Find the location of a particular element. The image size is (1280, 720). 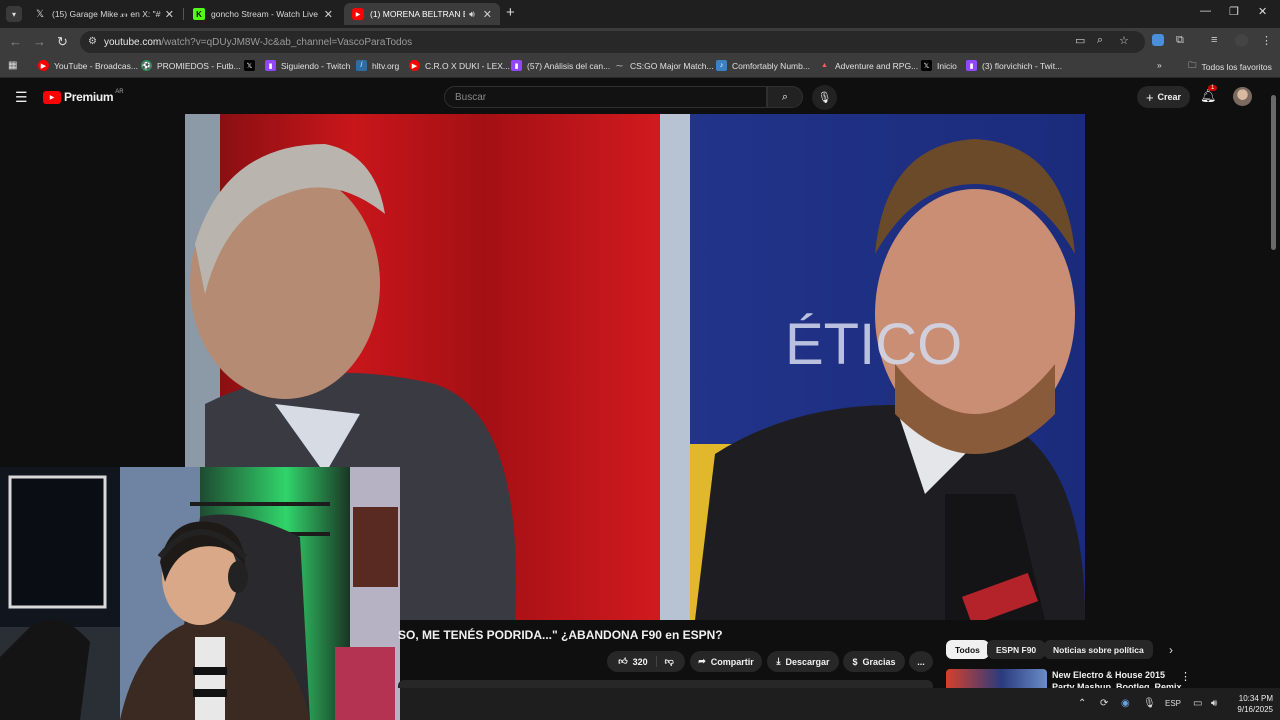

voice-search-button: 🎙︎ is located at coordinates (824, 97).